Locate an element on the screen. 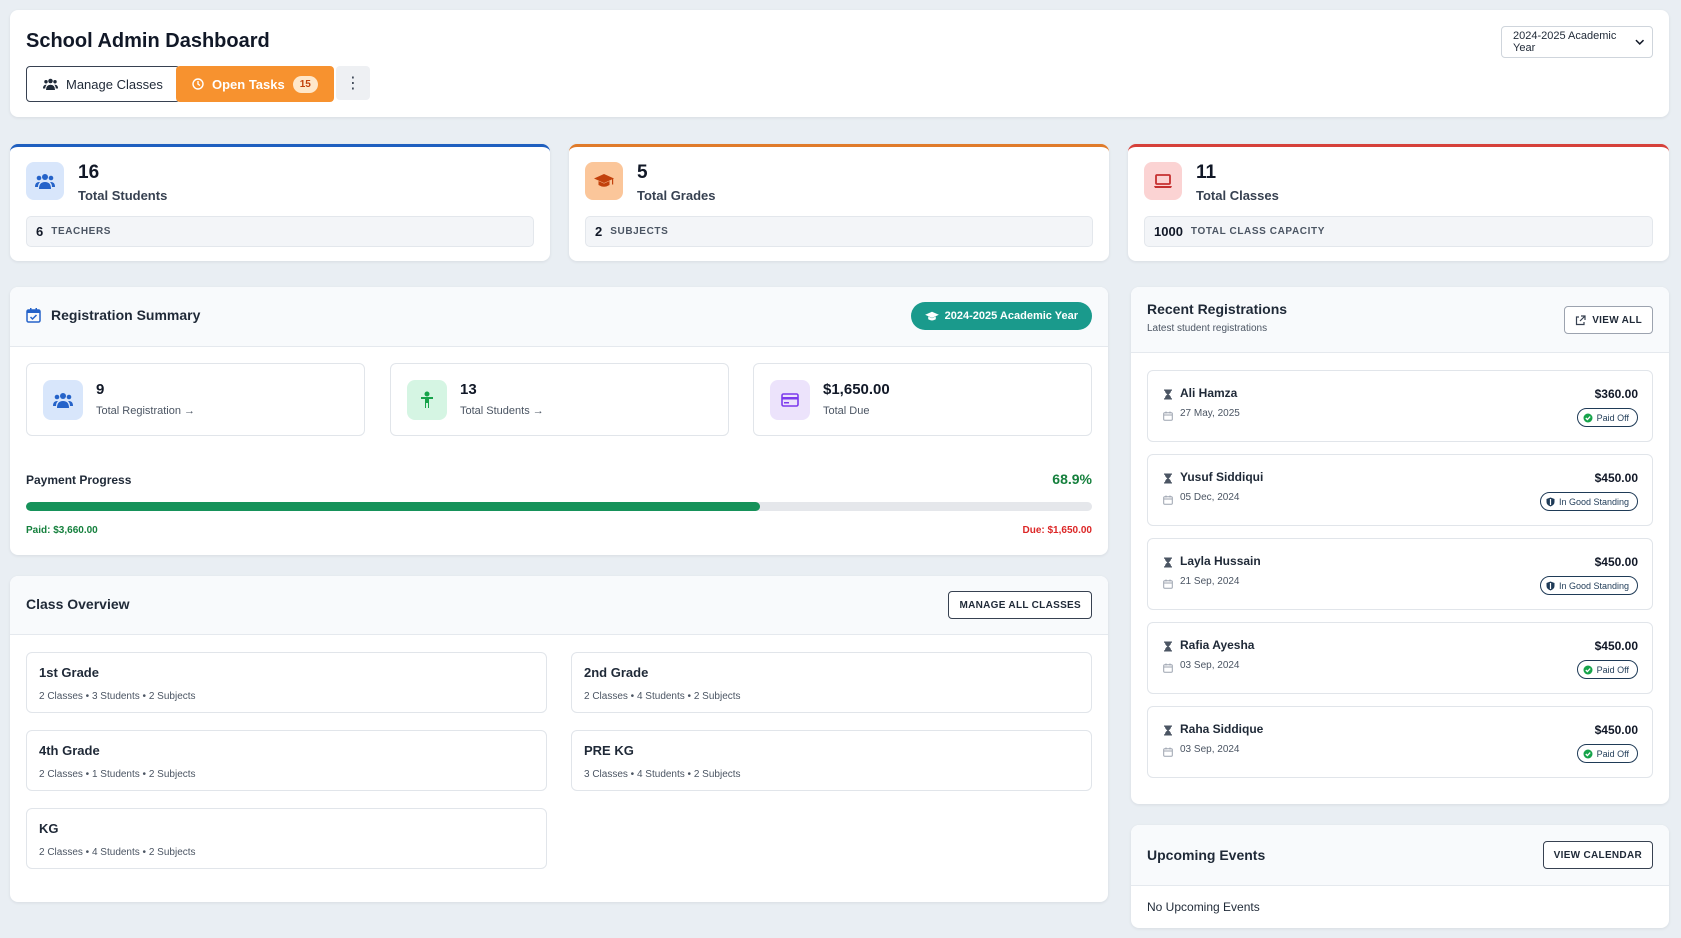 This screenshot has height=938, width=1681. total-grades-label: Total Grades is located at coordinates (676, 195).